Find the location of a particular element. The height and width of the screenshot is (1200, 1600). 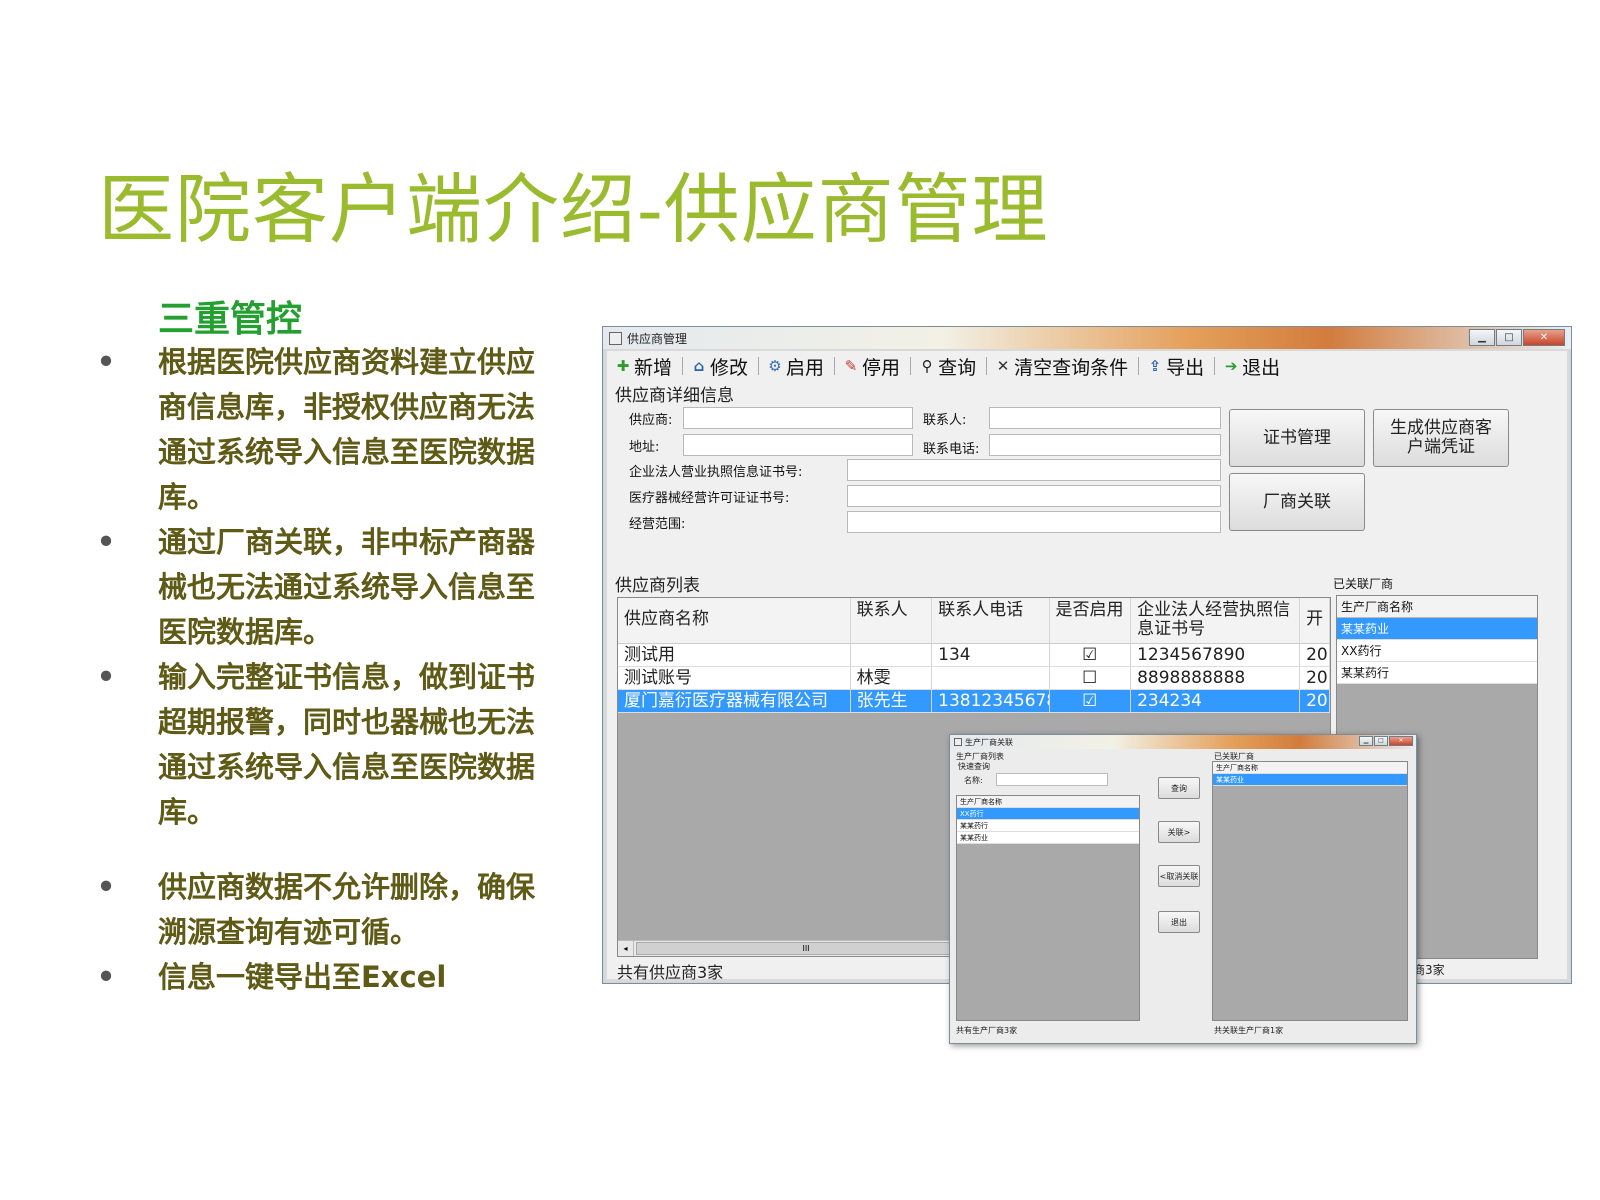

manufacturer-link-button: 厂商关联 is located at coordinates (1297, 502).